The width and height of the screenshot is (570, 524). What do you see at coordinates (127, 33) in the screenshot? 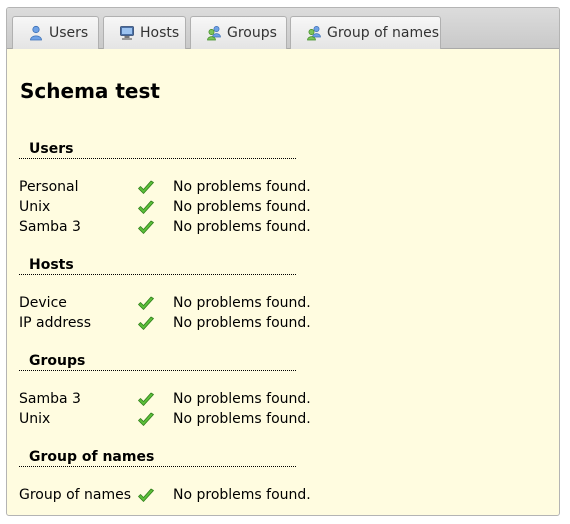
I see `computer-icon` at bounding box center [127, 33].